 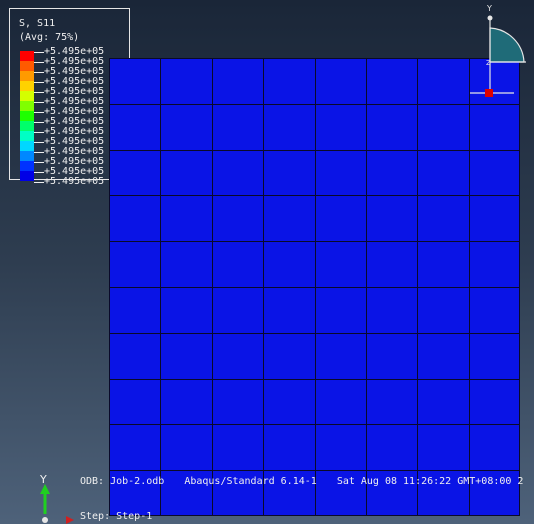 What do you see at coordinates (49, 37) in the screenshot?
I see `legend-averaging: (Avg: 75%)` at bounding box center [49, 37].